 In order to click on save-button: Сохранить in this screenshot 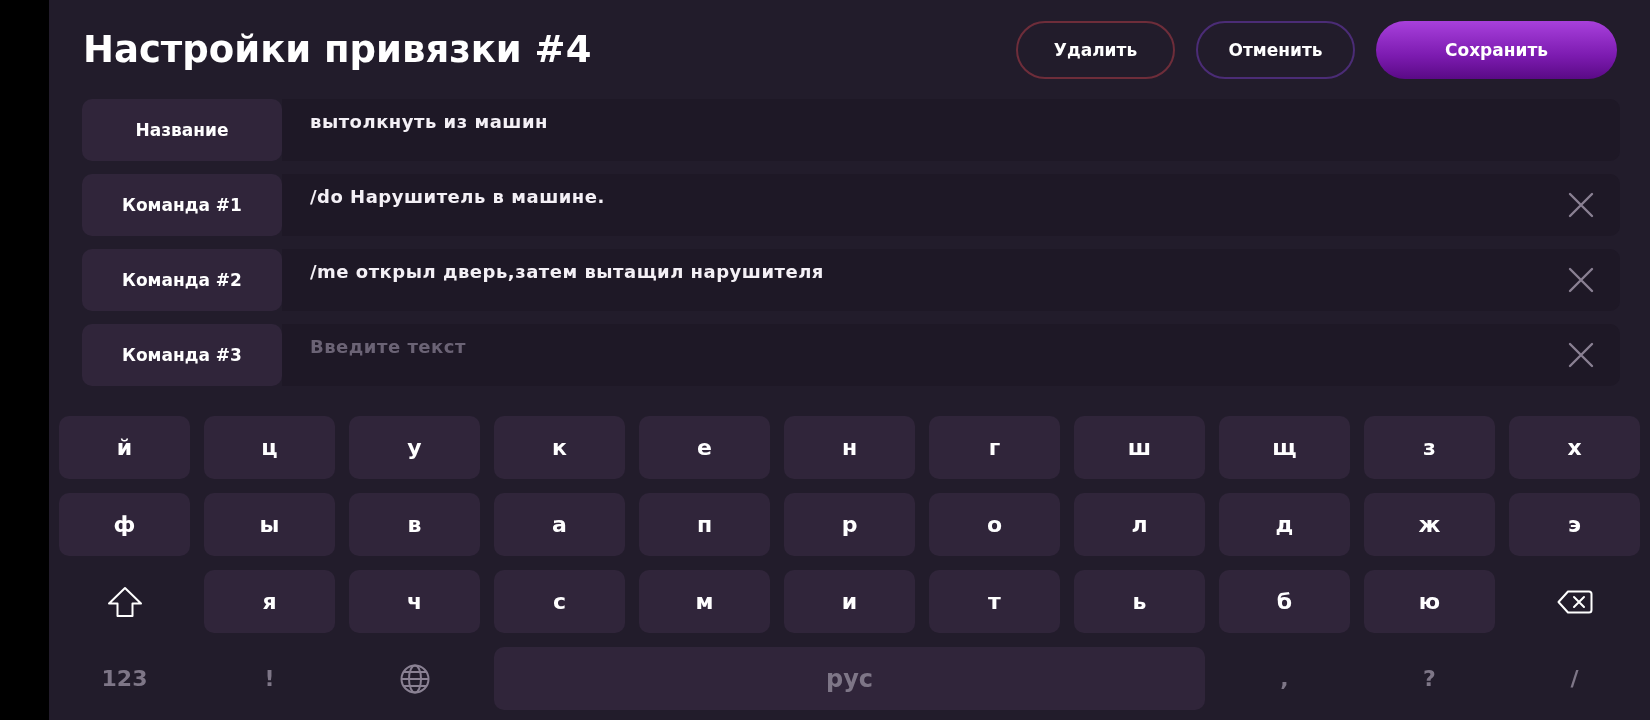, I will do `click(1496, 49)`.